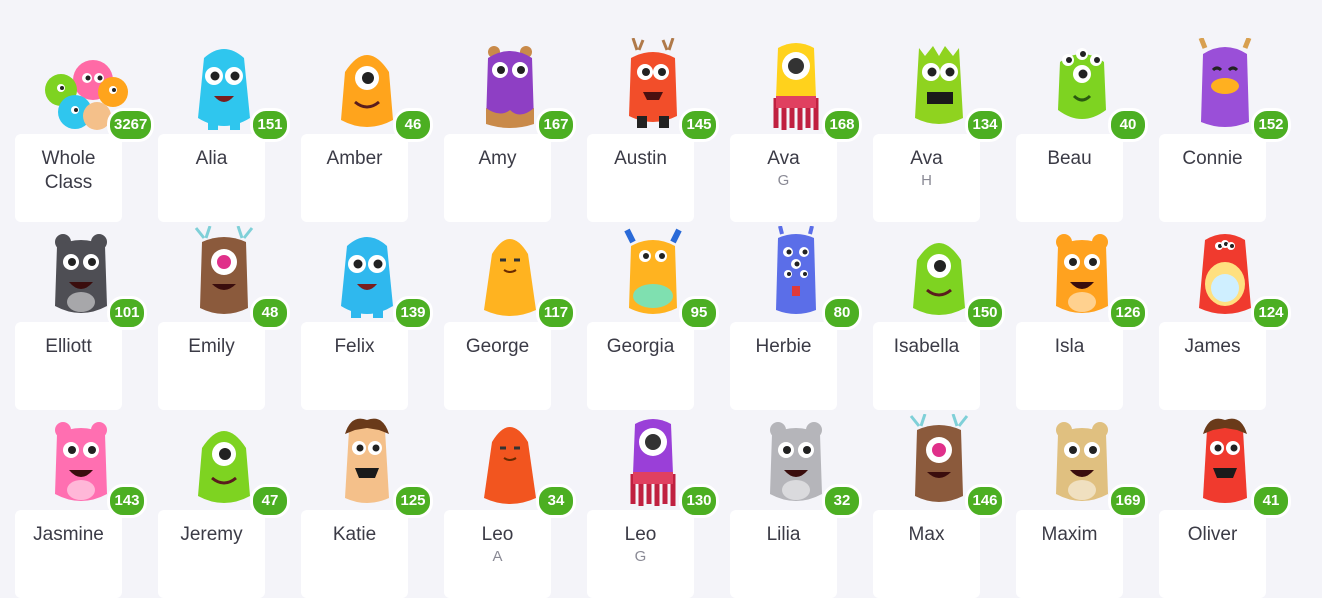 This screenshot has height=598, width=1322. I want to click on student-name: Herbie, so click(783, 346).